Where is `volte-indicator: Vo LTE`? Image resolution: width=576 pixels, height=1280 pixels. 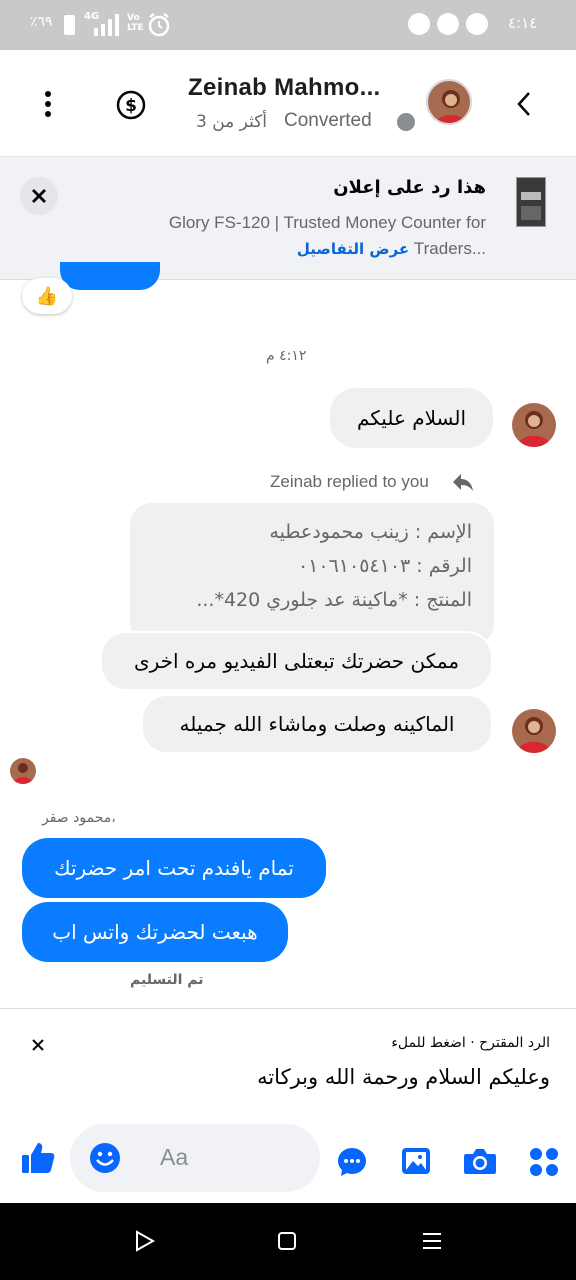
volte-indicator: Vo LTE is located at coordinates (135, 23).